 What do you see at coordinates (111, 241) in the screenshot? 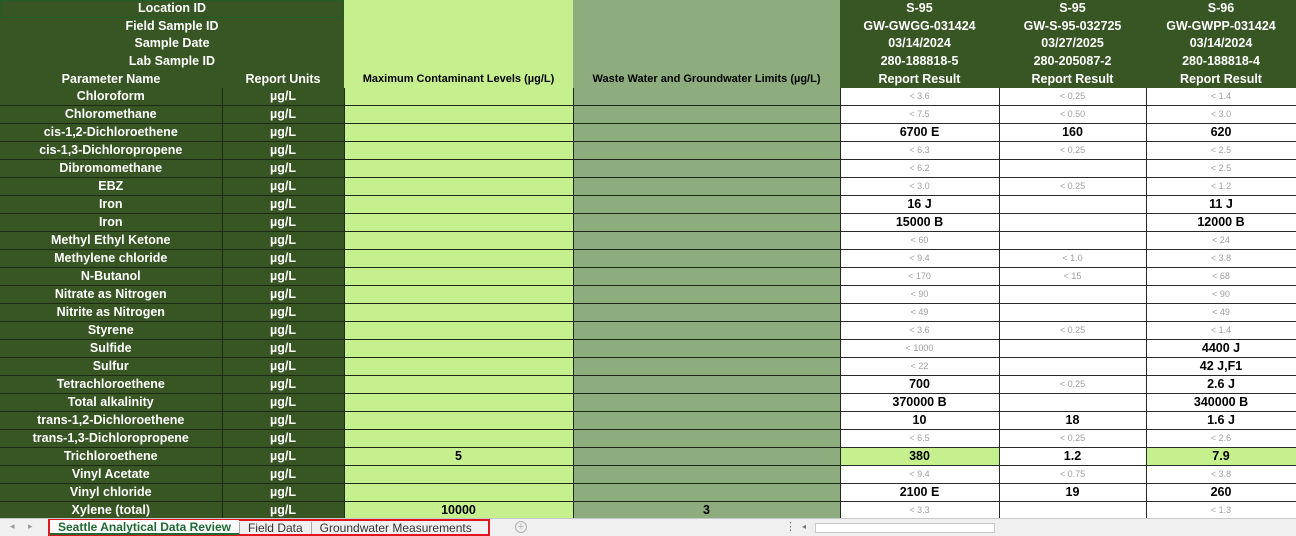
I see `parameter-name-cell: Methyl Ethyl Ketone` at bounding box center [111, 241].